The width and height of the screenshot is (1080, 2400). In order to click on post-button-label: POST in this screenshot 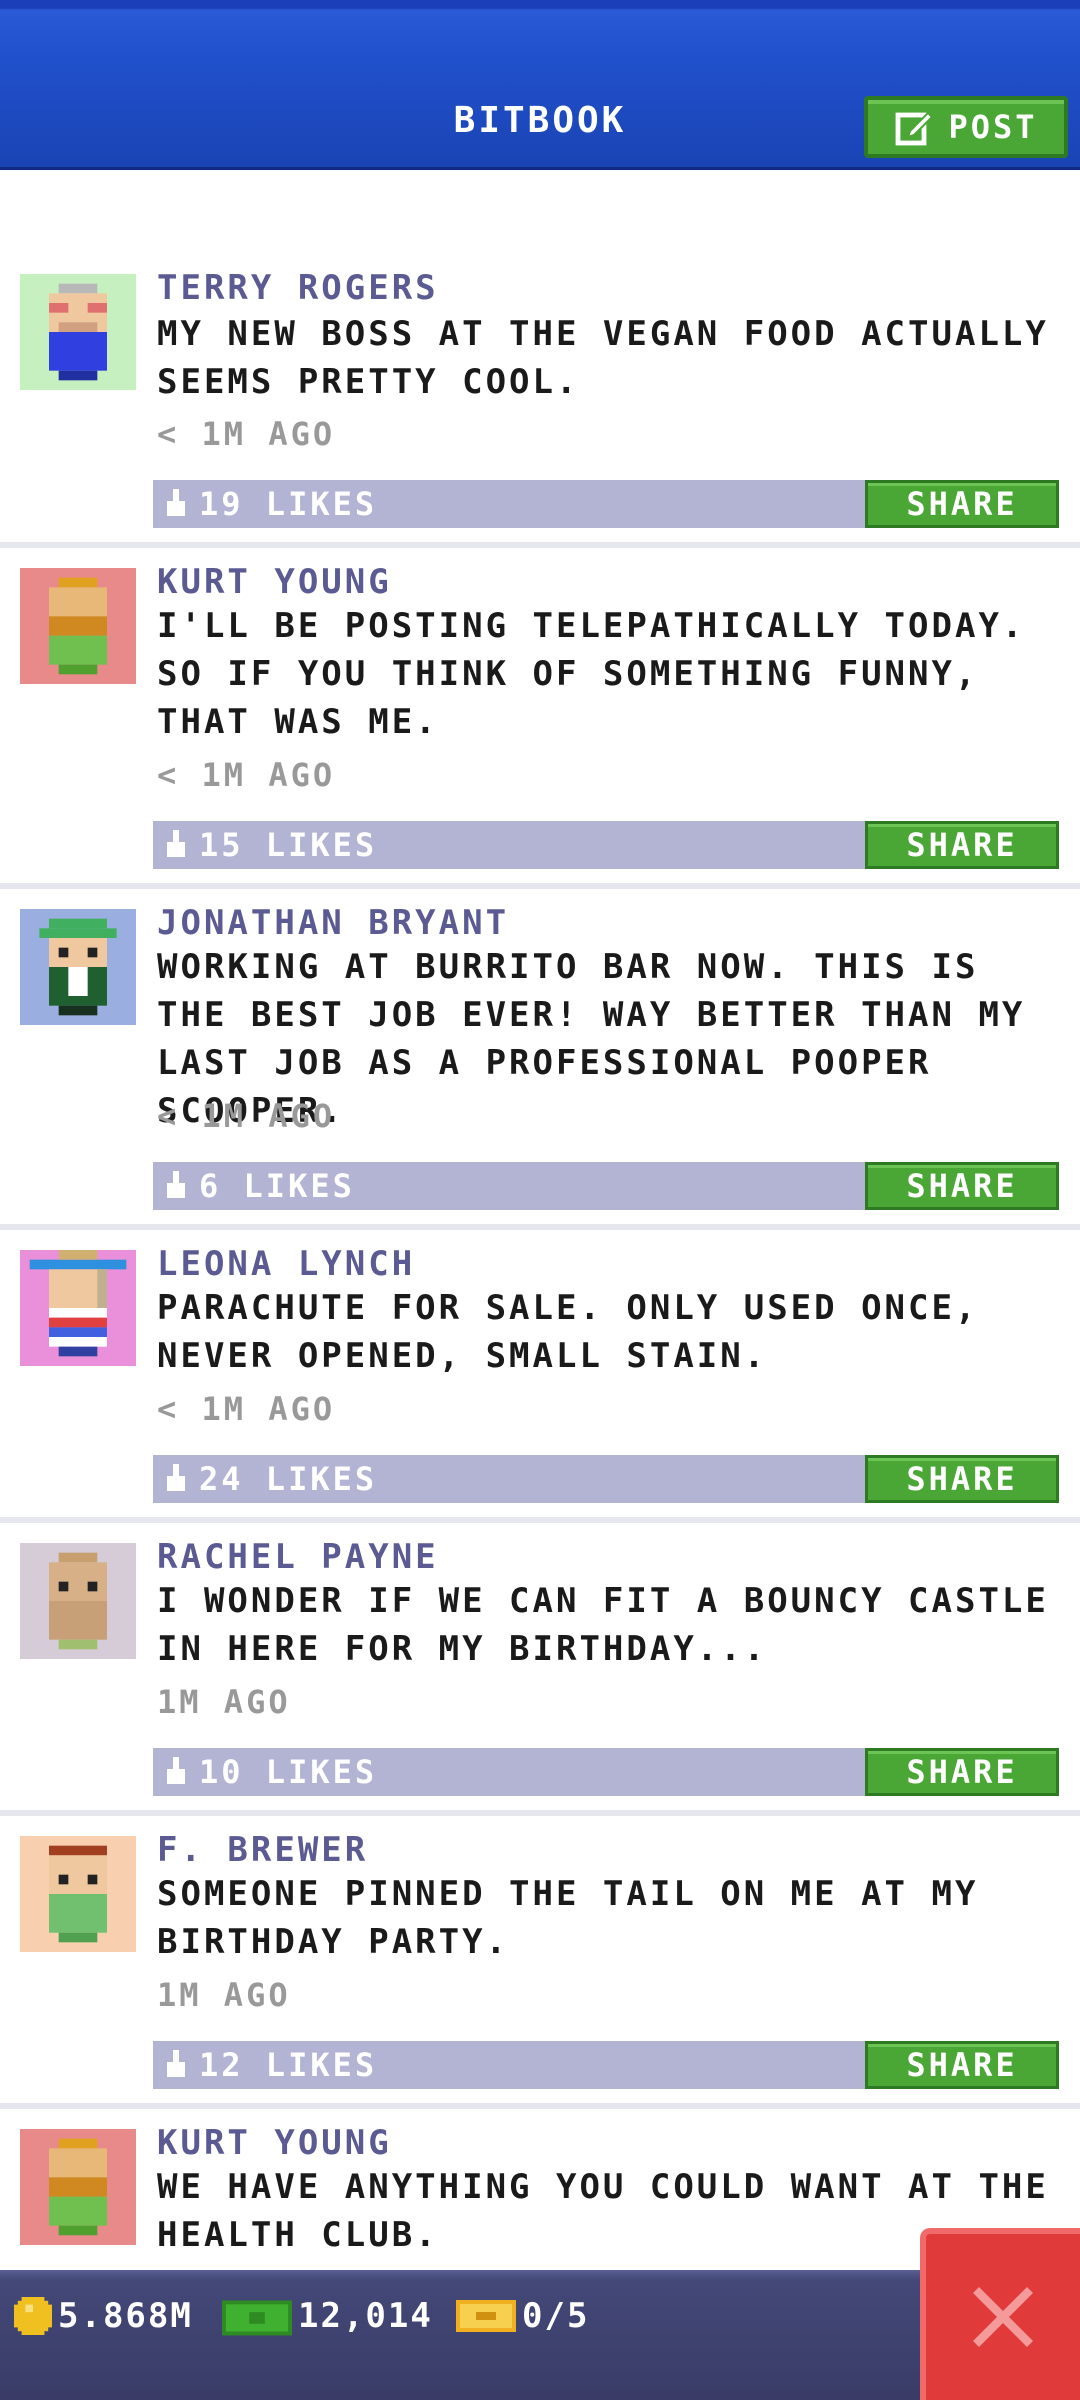, I will do `click(993, 127)`.